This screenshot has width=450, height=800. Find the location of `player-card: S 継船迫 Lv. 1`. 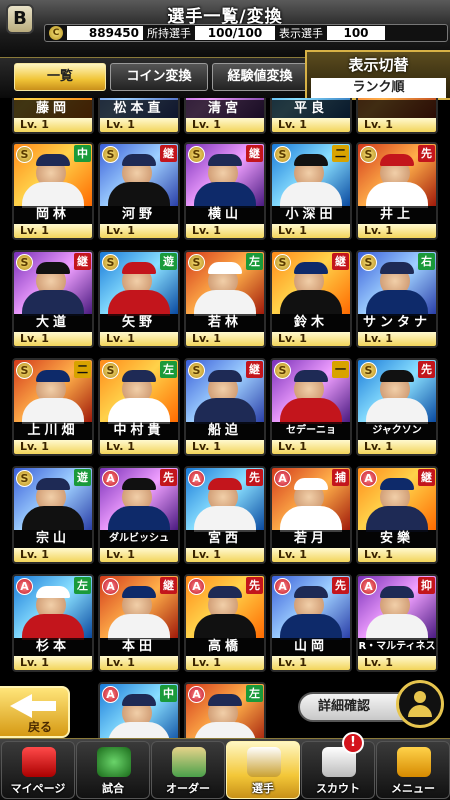

player-card: S 継船迫 Lv. 1 is located at coordinates (225, 407).